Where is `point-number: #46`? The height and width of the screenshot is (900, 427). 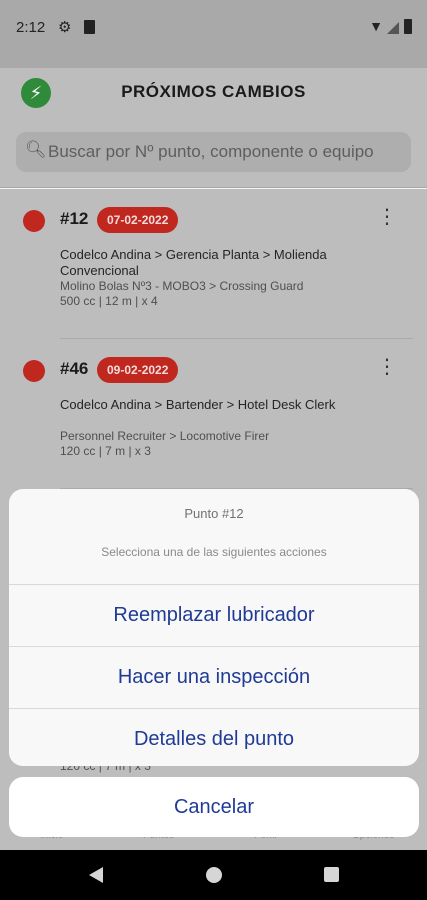
point-number: #46 is located at coordinates (74, 368).